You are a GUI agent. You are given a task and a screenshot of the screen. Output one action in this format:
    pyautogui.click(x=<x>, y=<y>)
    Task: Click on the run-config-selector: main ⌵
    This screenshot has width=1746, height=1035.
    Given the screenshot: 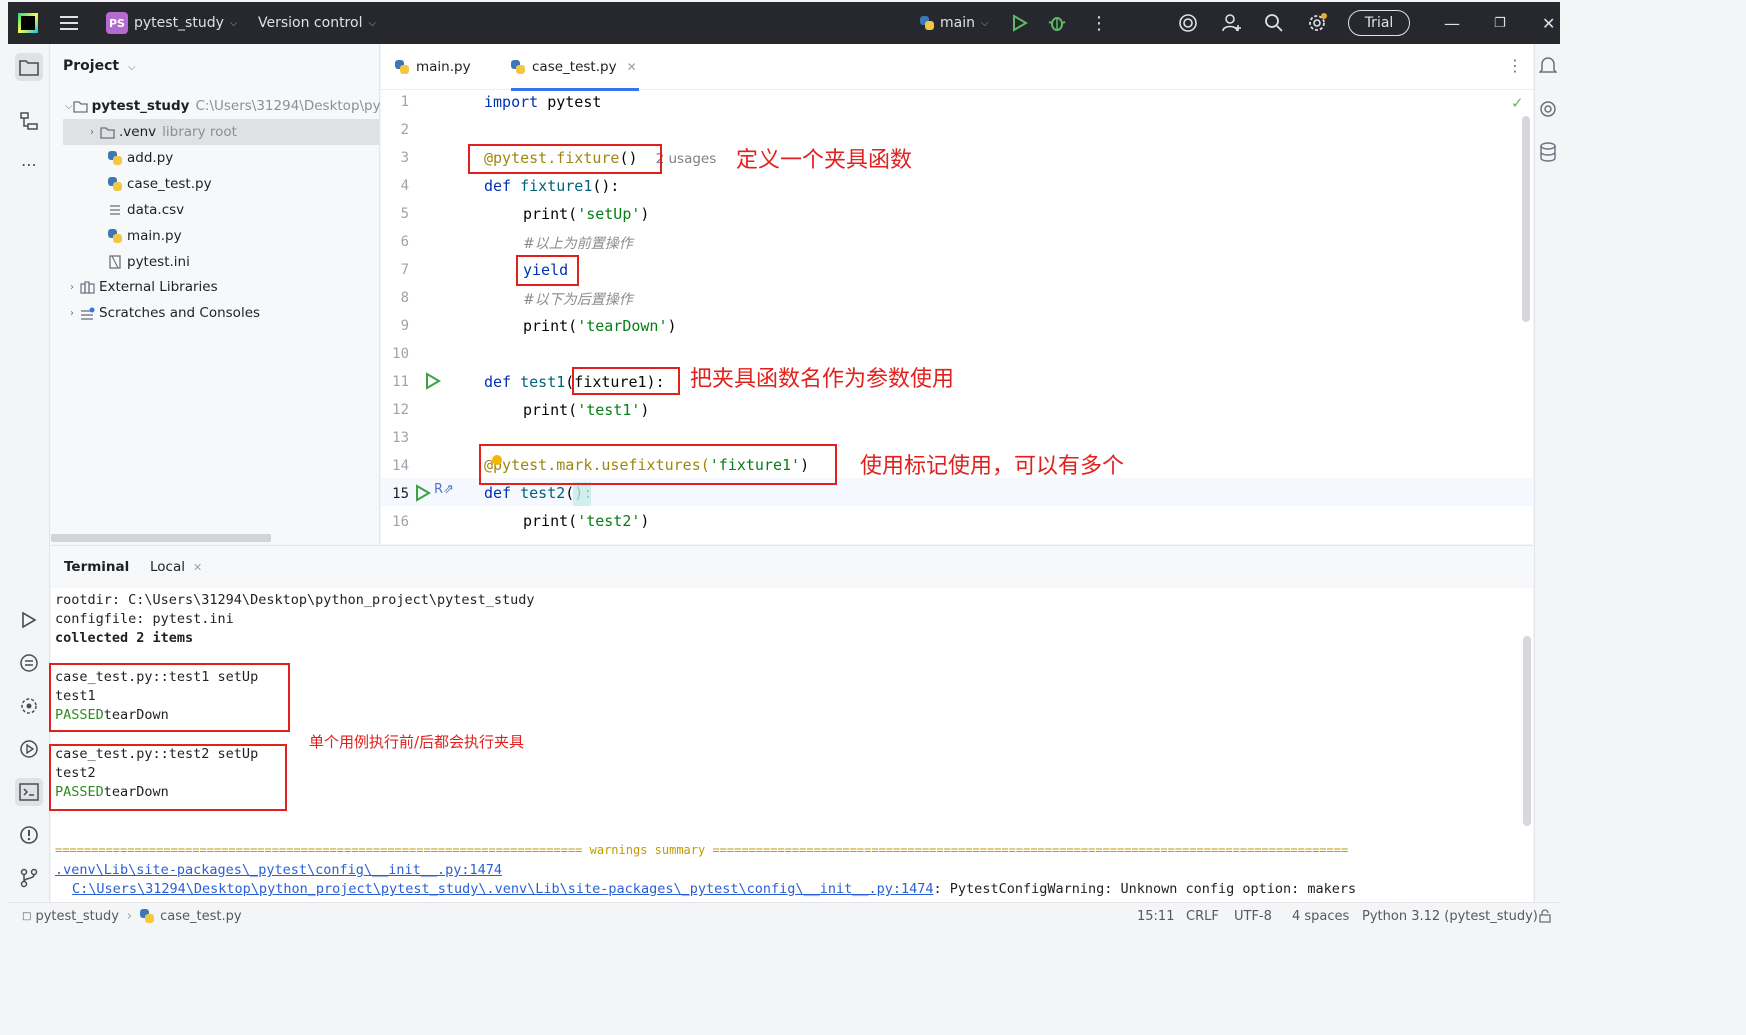 What is the action you would take?
    pyautogui.click(x=954, y=23)
    